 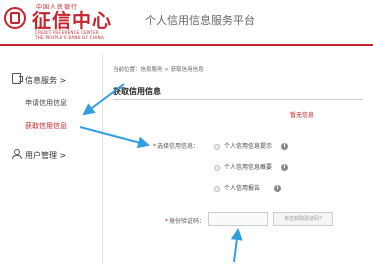 I want to click on seal-icon, so click(x=15, y=18).